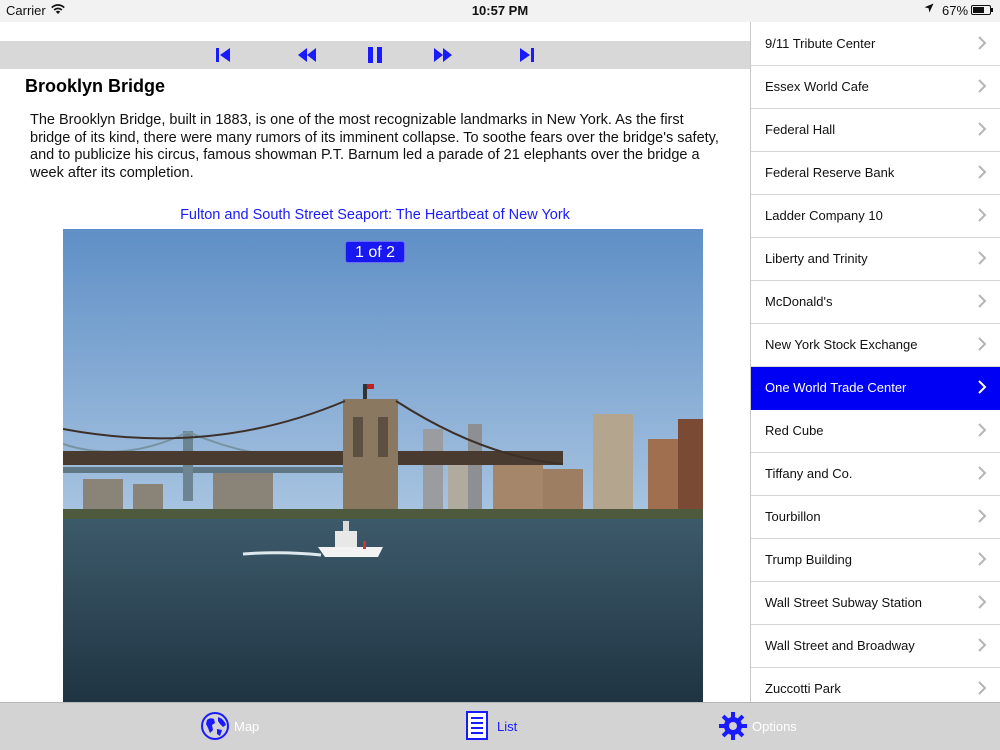 The height and width of the screenshot is (750, 1000). I want to click on list-item-label: McDonald's, so click(799, 301).